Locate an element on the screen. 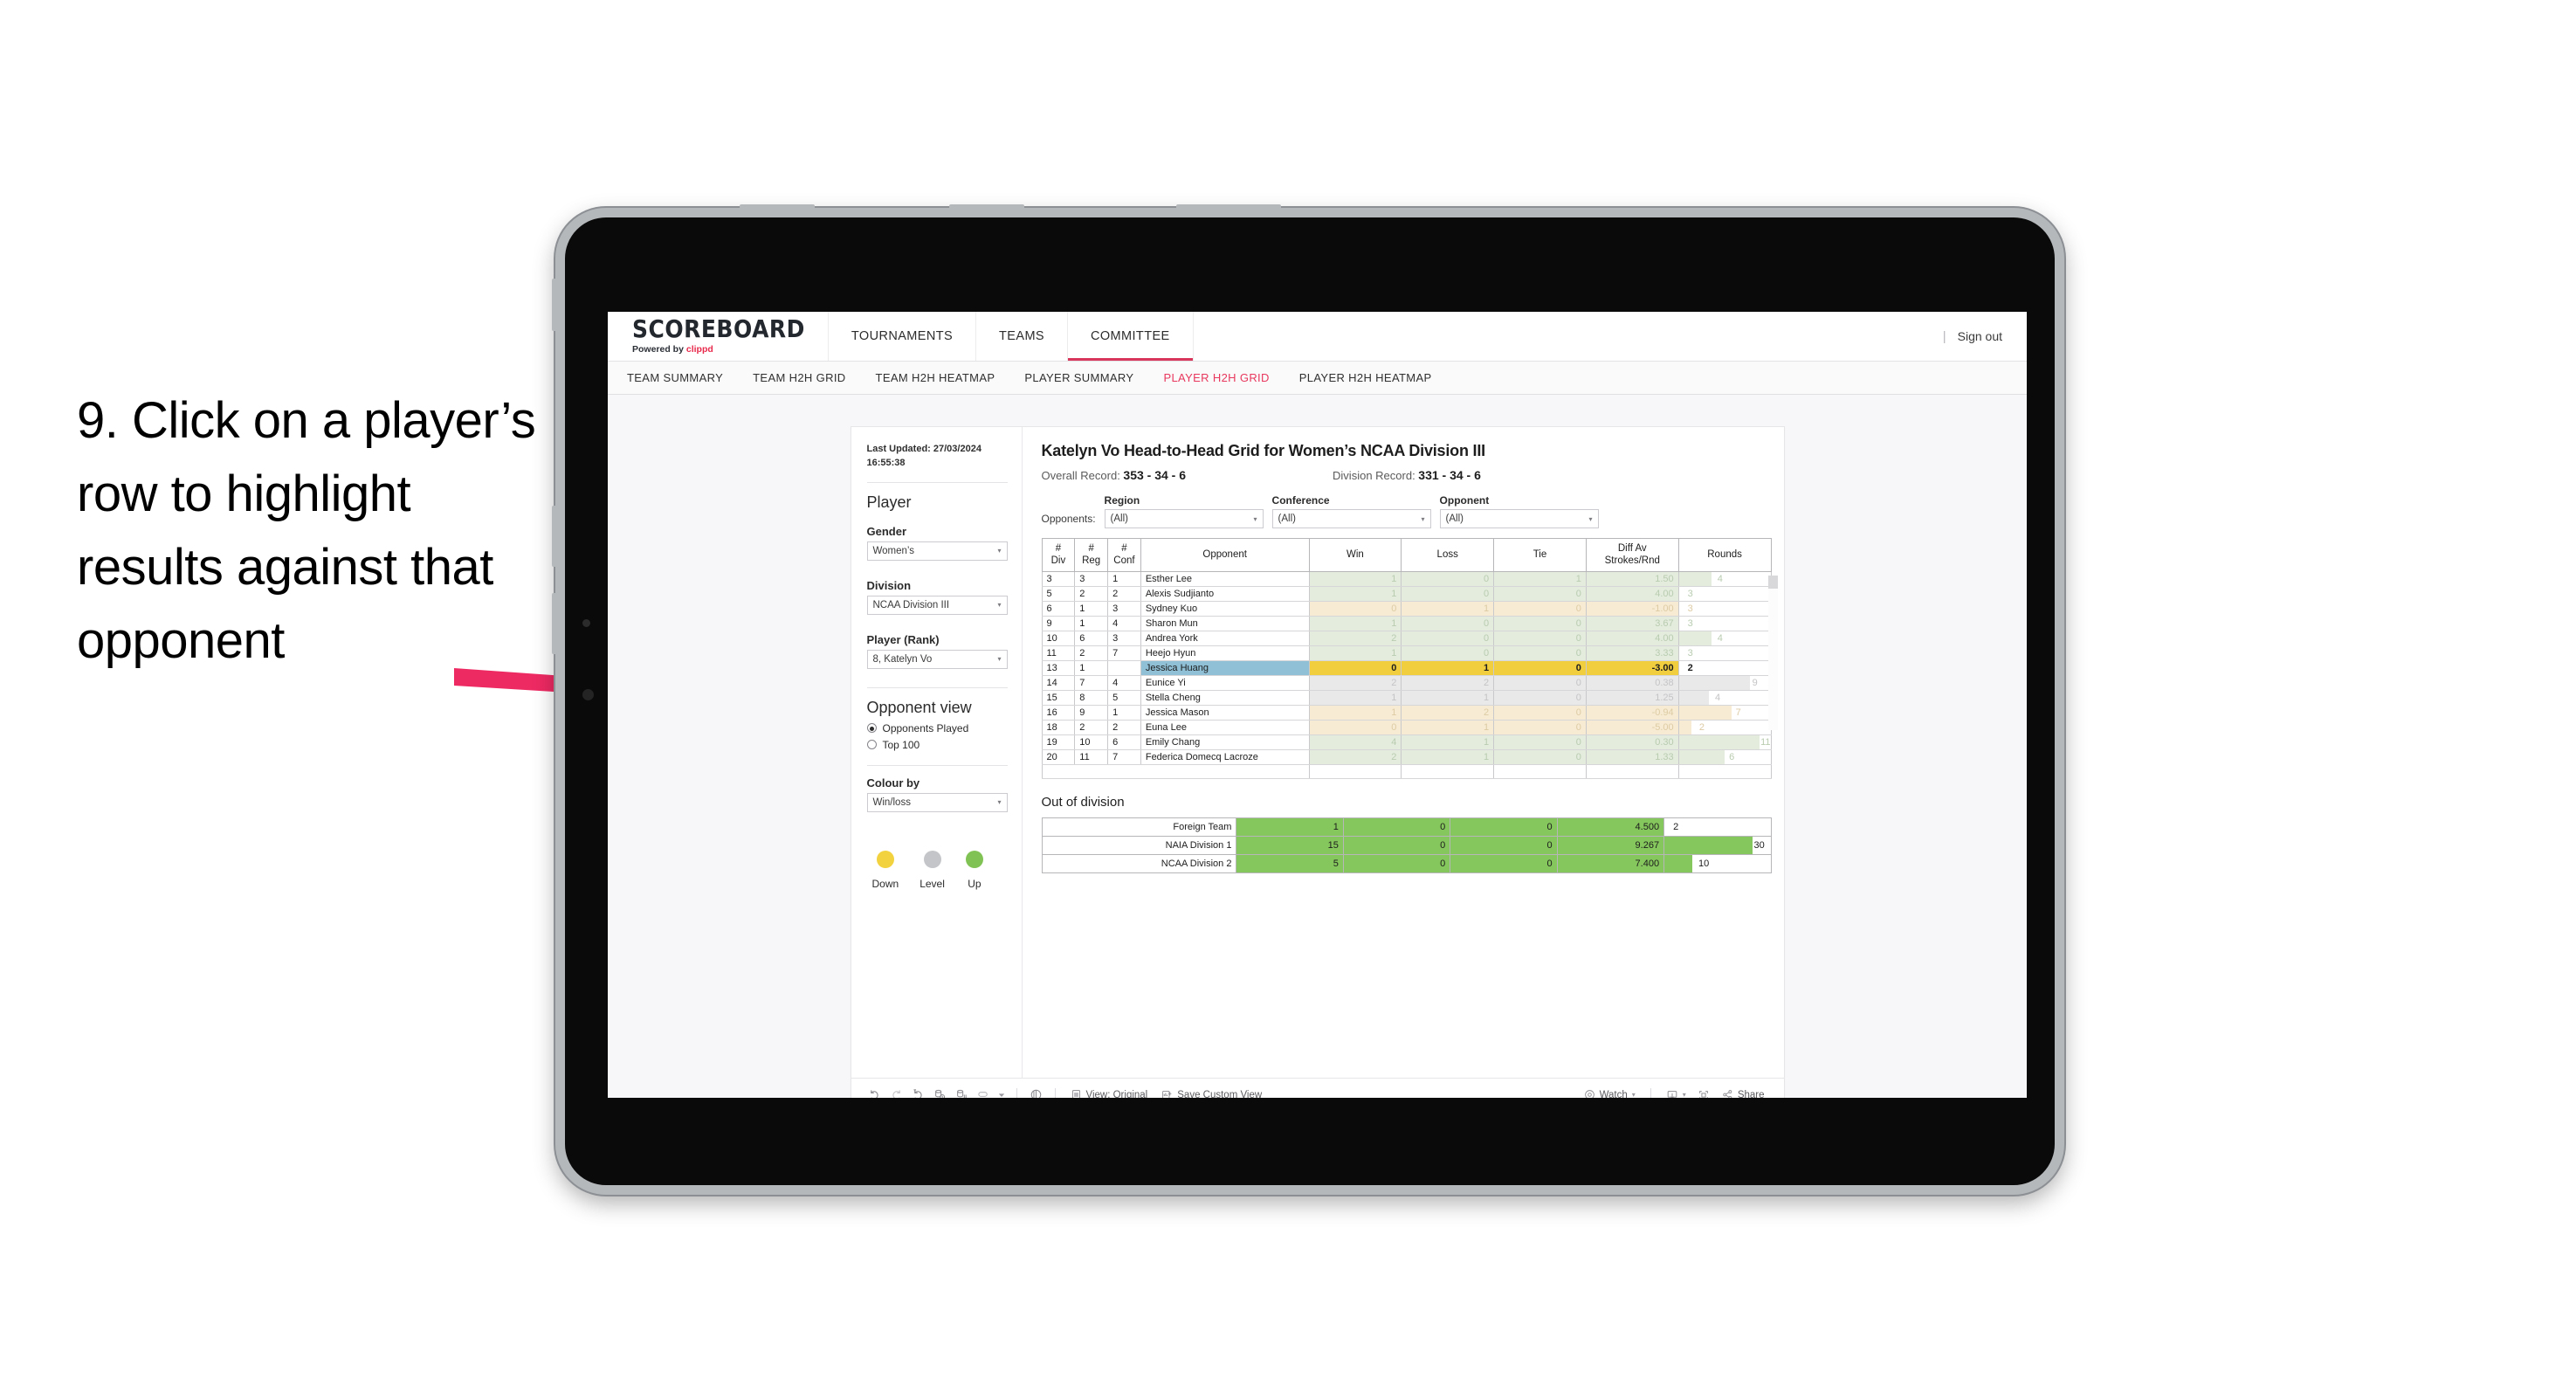 The height and width of the screenshot is (1386, 2576). table-row: 5 2 2 Alexis Sudjianto 1 0 0 4.00 3 is located at coordinates (1406, 594).